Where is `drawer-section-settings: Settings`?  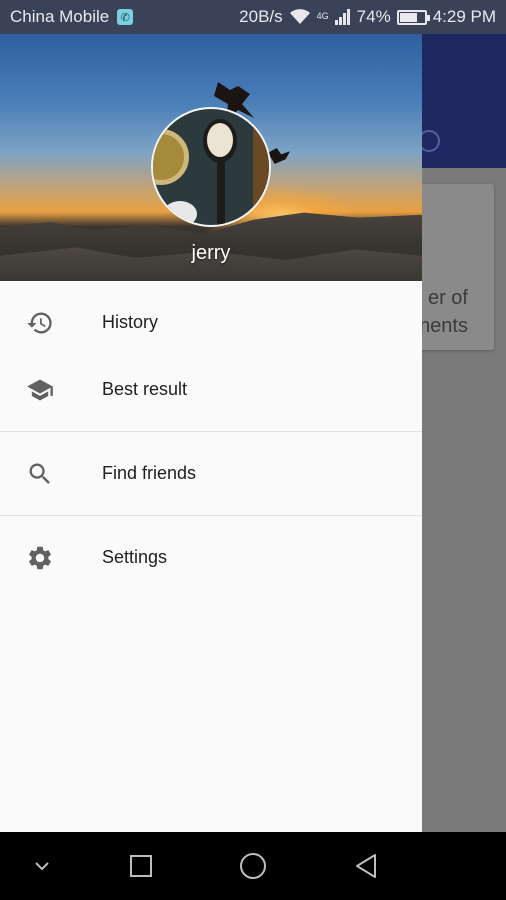 drawer-section-settings: Settings is located at coordinates (211, 557).